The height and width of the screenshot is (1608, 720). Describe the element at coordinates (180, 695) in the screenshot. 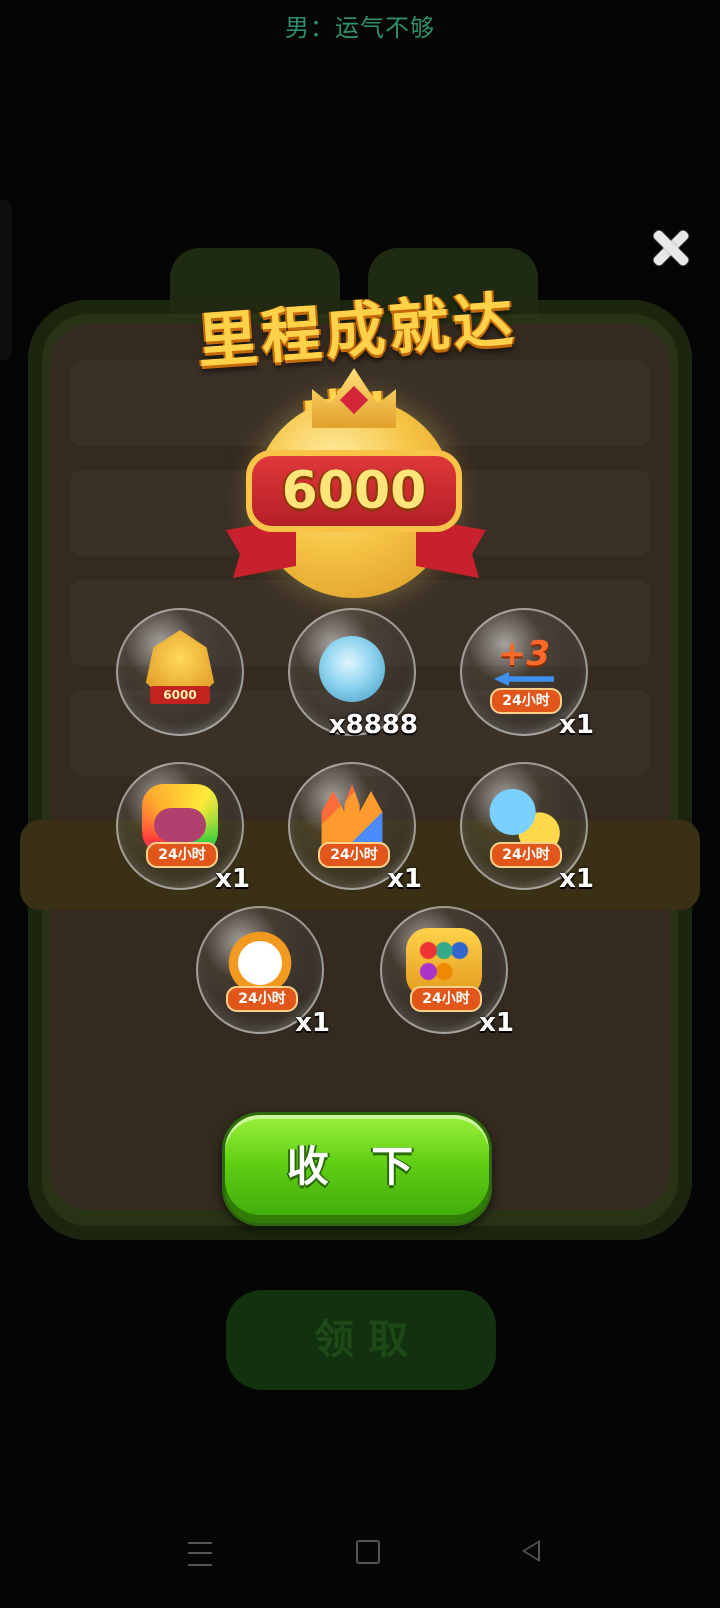

I see `reward-badge: 6000` at that location.